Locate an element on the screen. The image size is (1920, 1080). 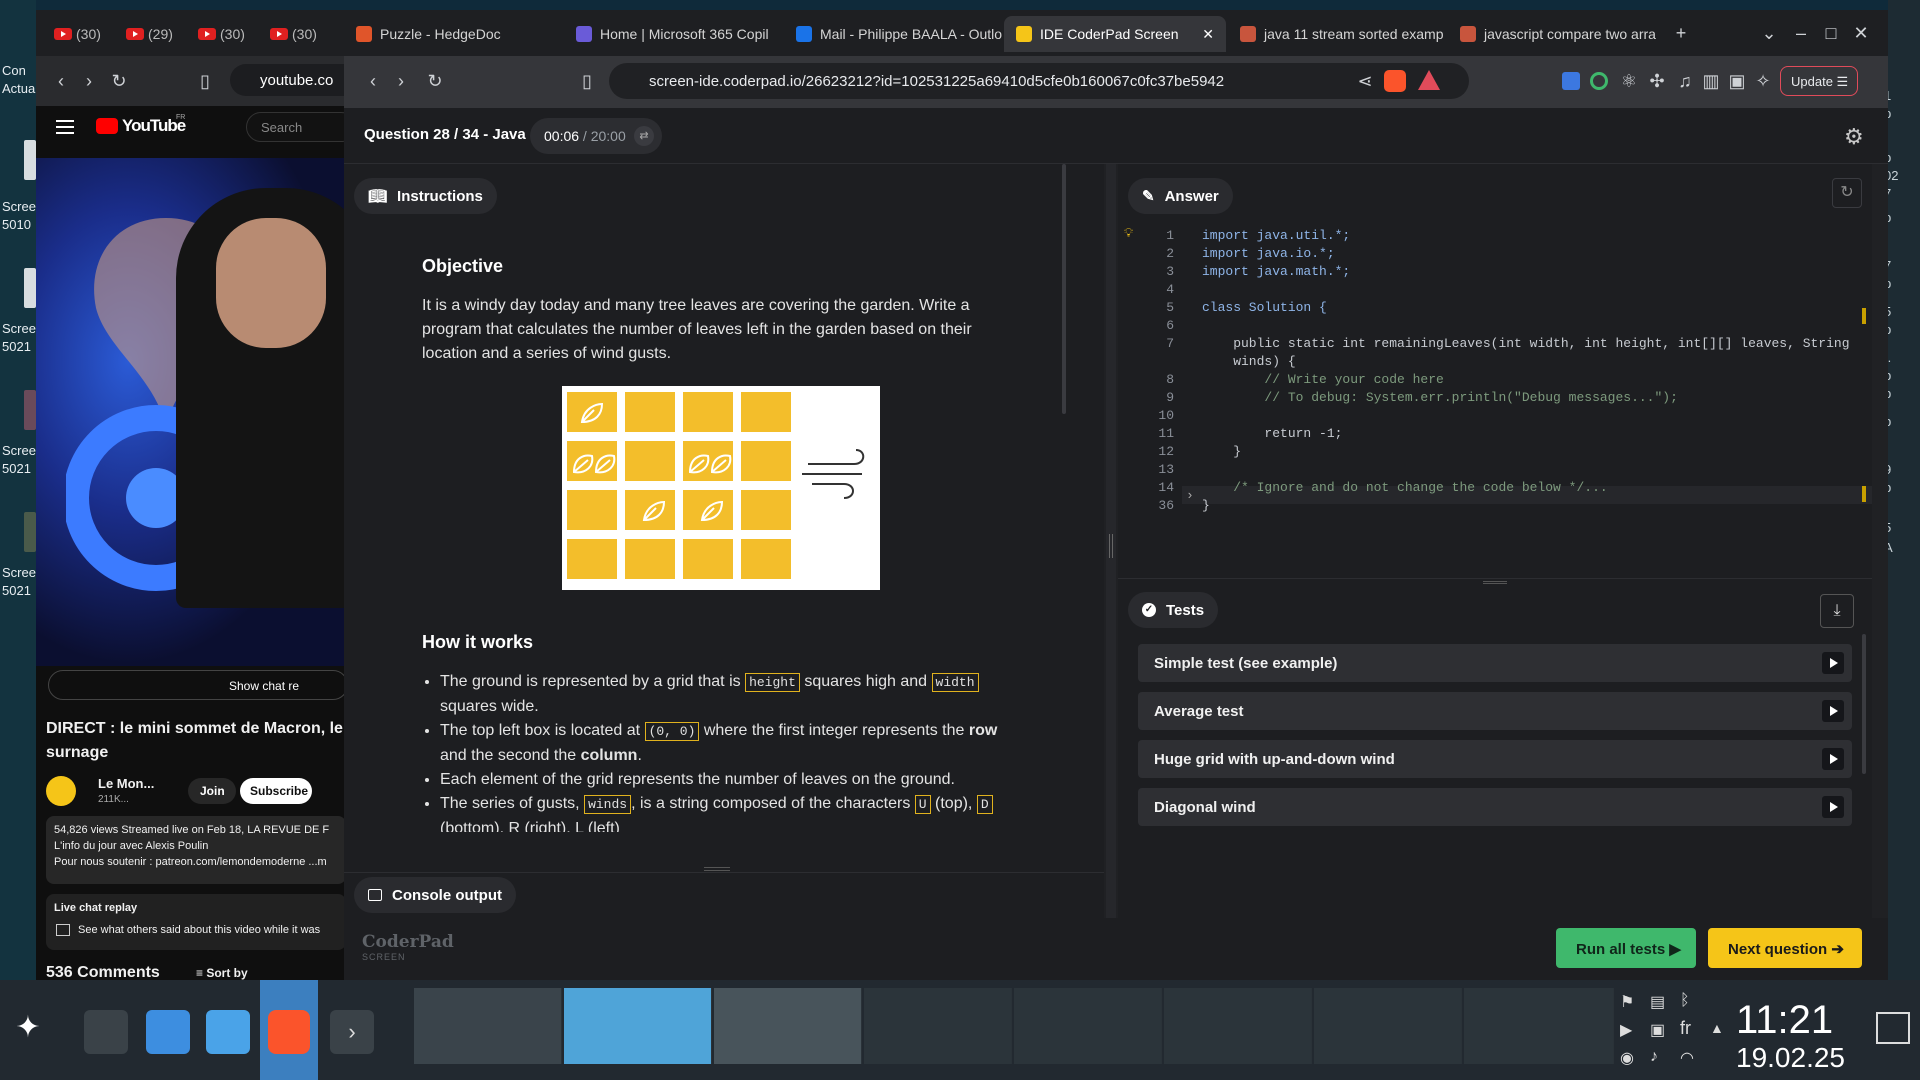
extensions-puzzle-icon: ✣ is located at coordinates (1657, 81).